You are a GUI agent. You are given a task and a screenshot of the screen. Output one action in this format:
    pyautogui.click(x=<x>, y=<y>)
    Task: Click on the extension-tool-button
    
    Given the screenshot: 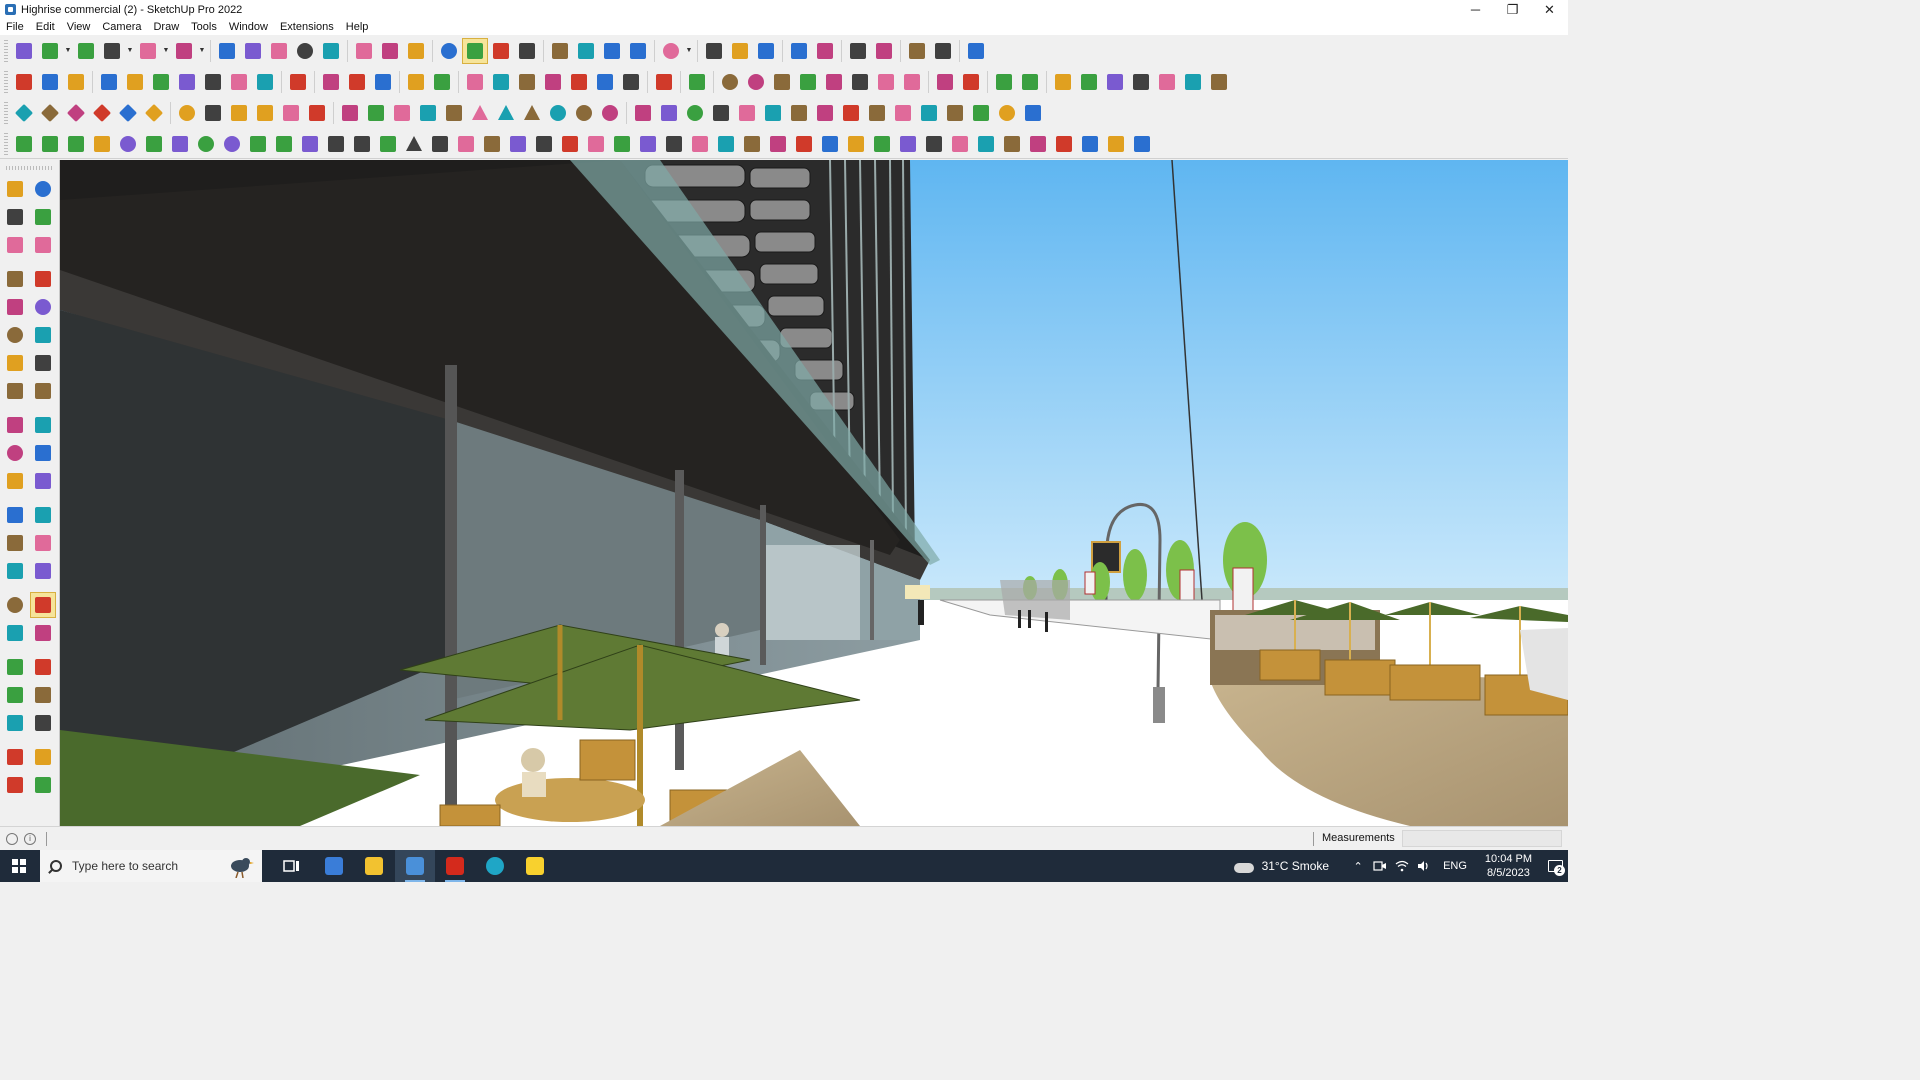 What is the action you would take?
    pyautogui.click(x=740, y=51)
    